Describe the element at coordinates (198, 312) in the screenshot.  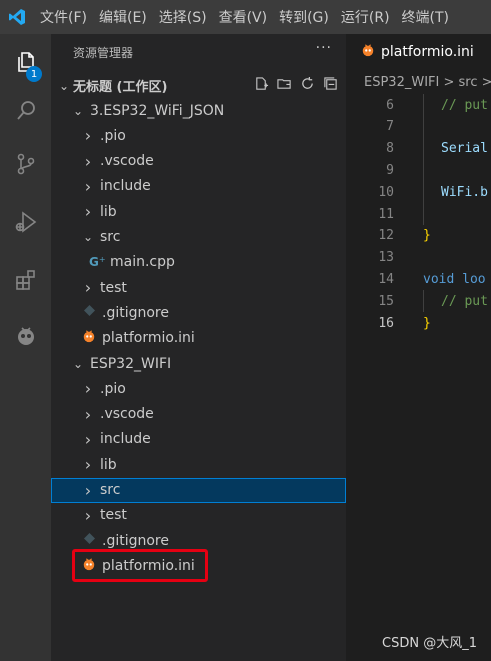
I see `tree-file: .gitignore` at that location.